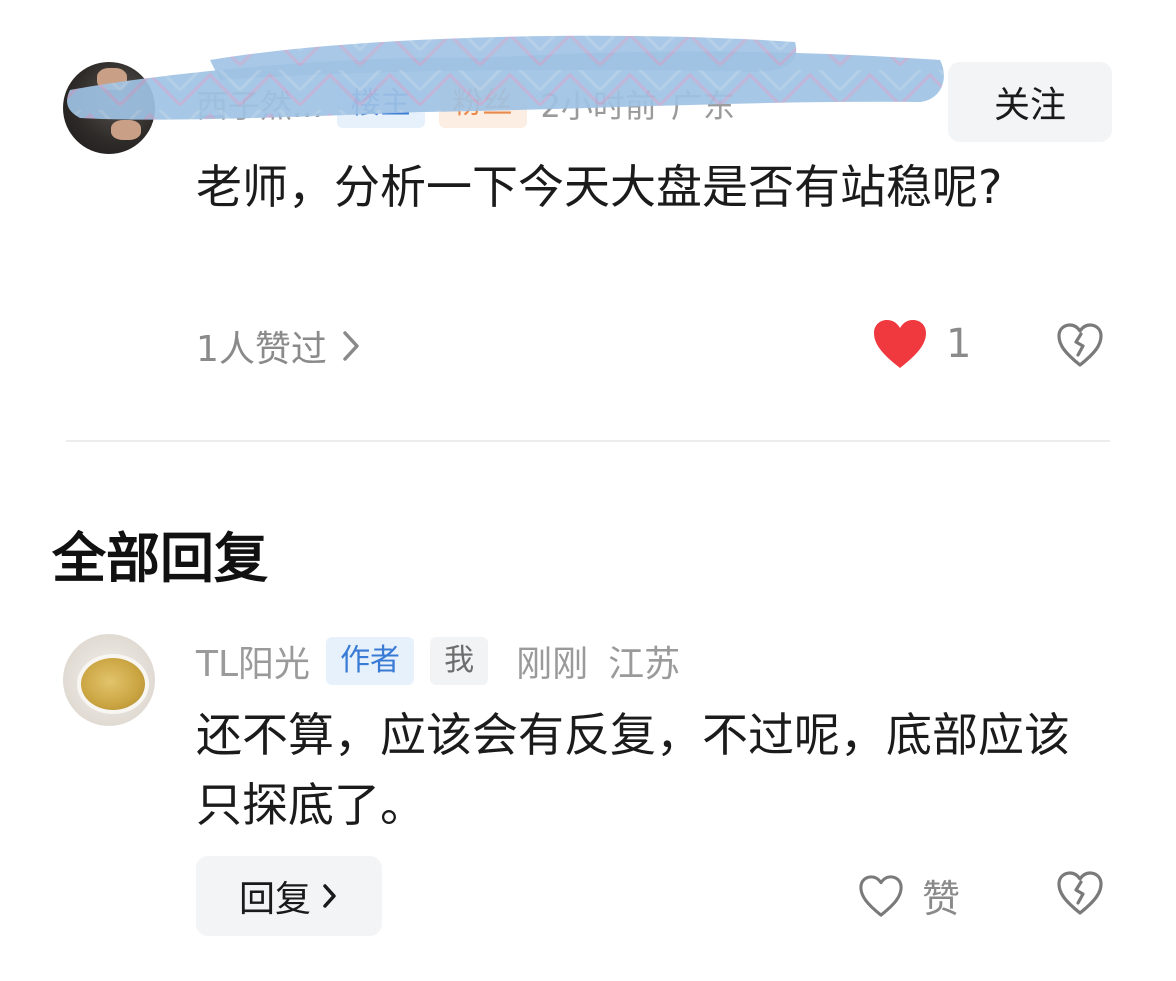 The width and height of the screenshot is (1176, 981). Describe the element at coordinates (941, 899) in the screenshot. I see `reply-like-label: 赞` at that location.